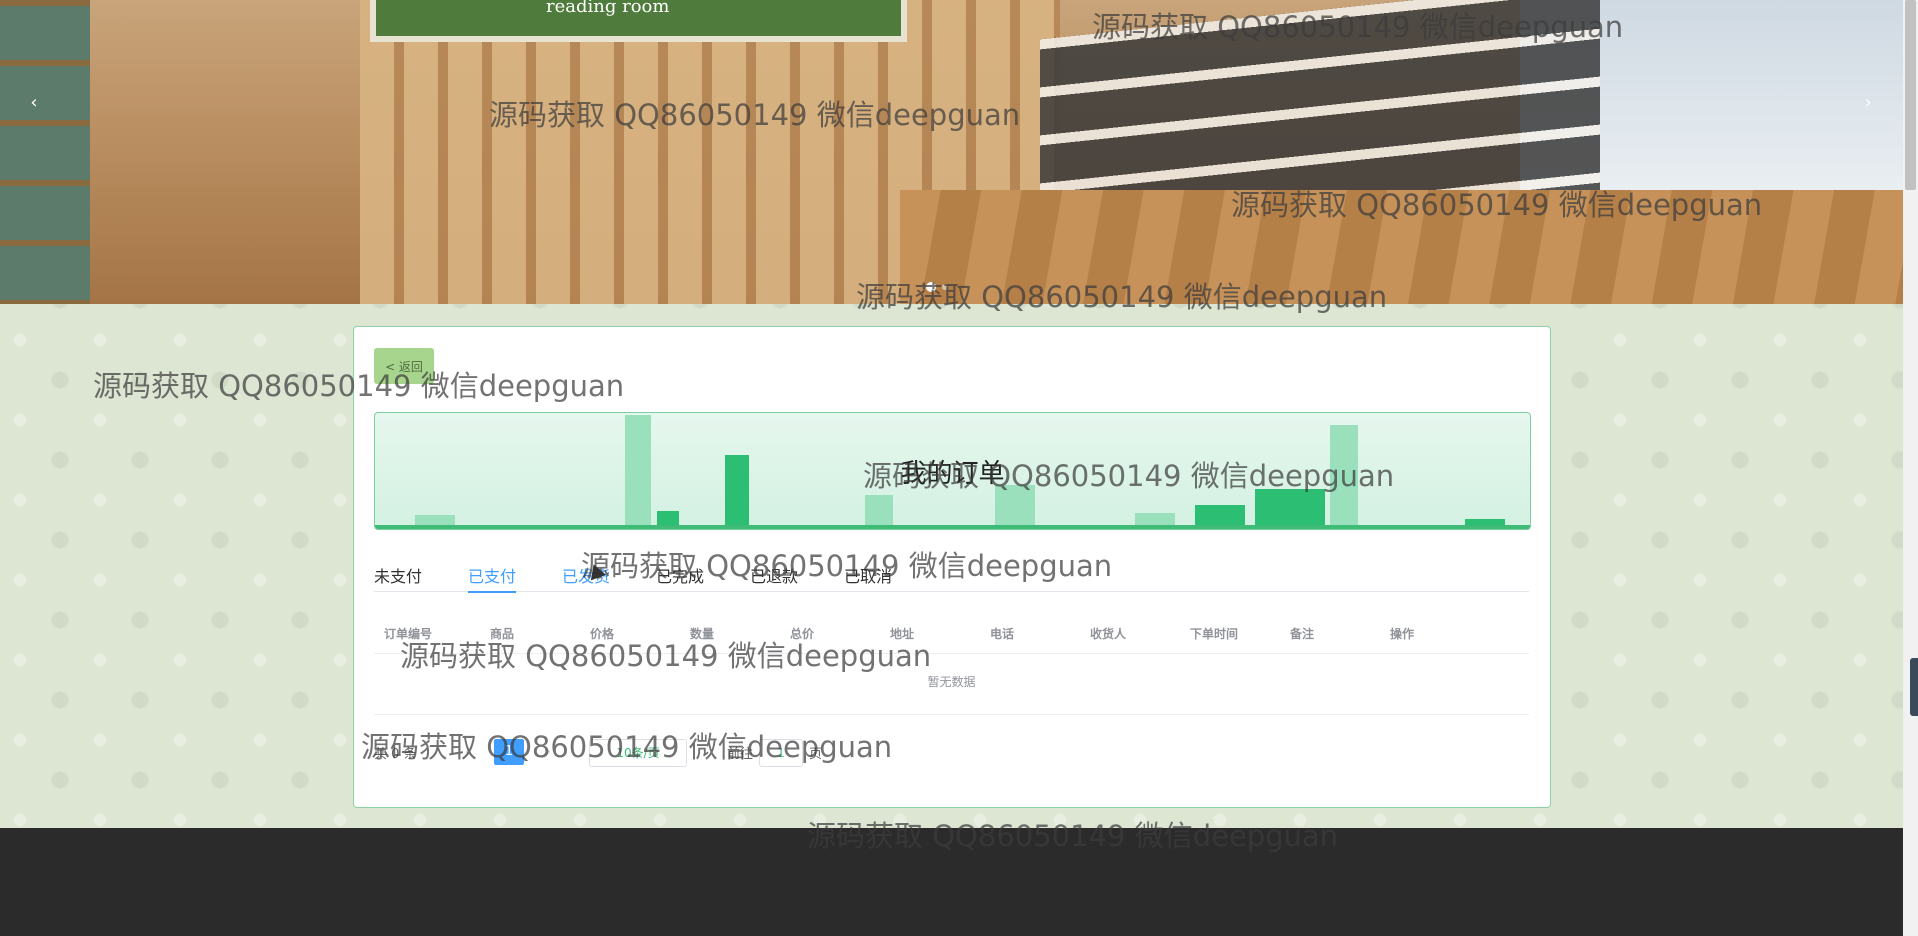  I want to click on page-title-banner: 我的订单, so click(952, 471).